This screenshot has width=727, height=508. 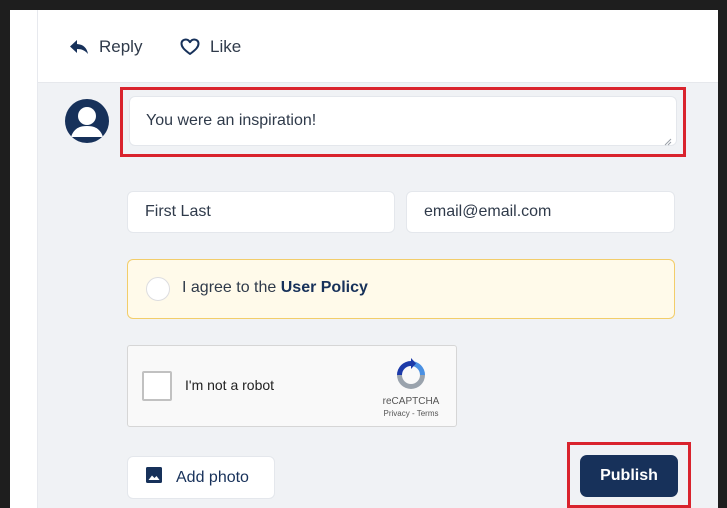 What do you see at coordinates (668, 139) in the screenshot?
I see `resize-grip-icon` at bounding box center [668, 139].